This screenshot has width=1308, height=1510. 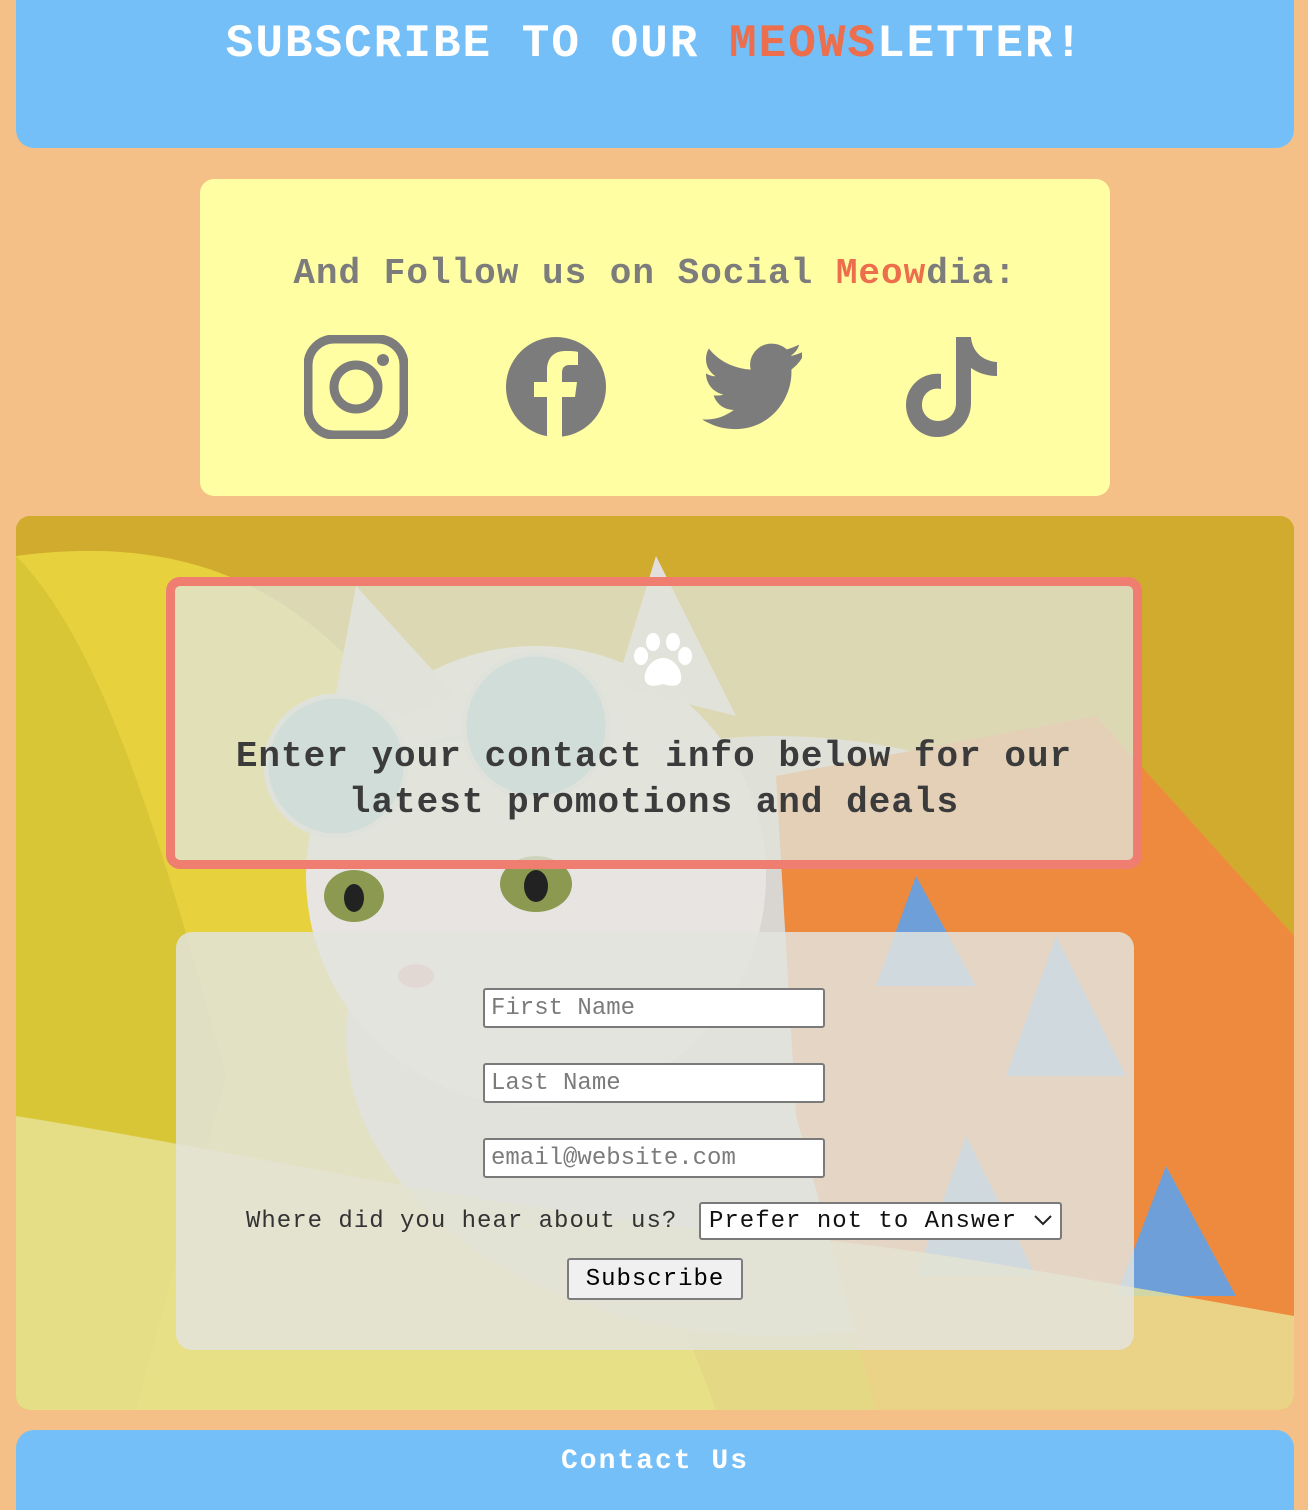 What do you see at coordinates (655, 387) in the screenshot?
I see `social-icons` at bounding box center [655, 387].